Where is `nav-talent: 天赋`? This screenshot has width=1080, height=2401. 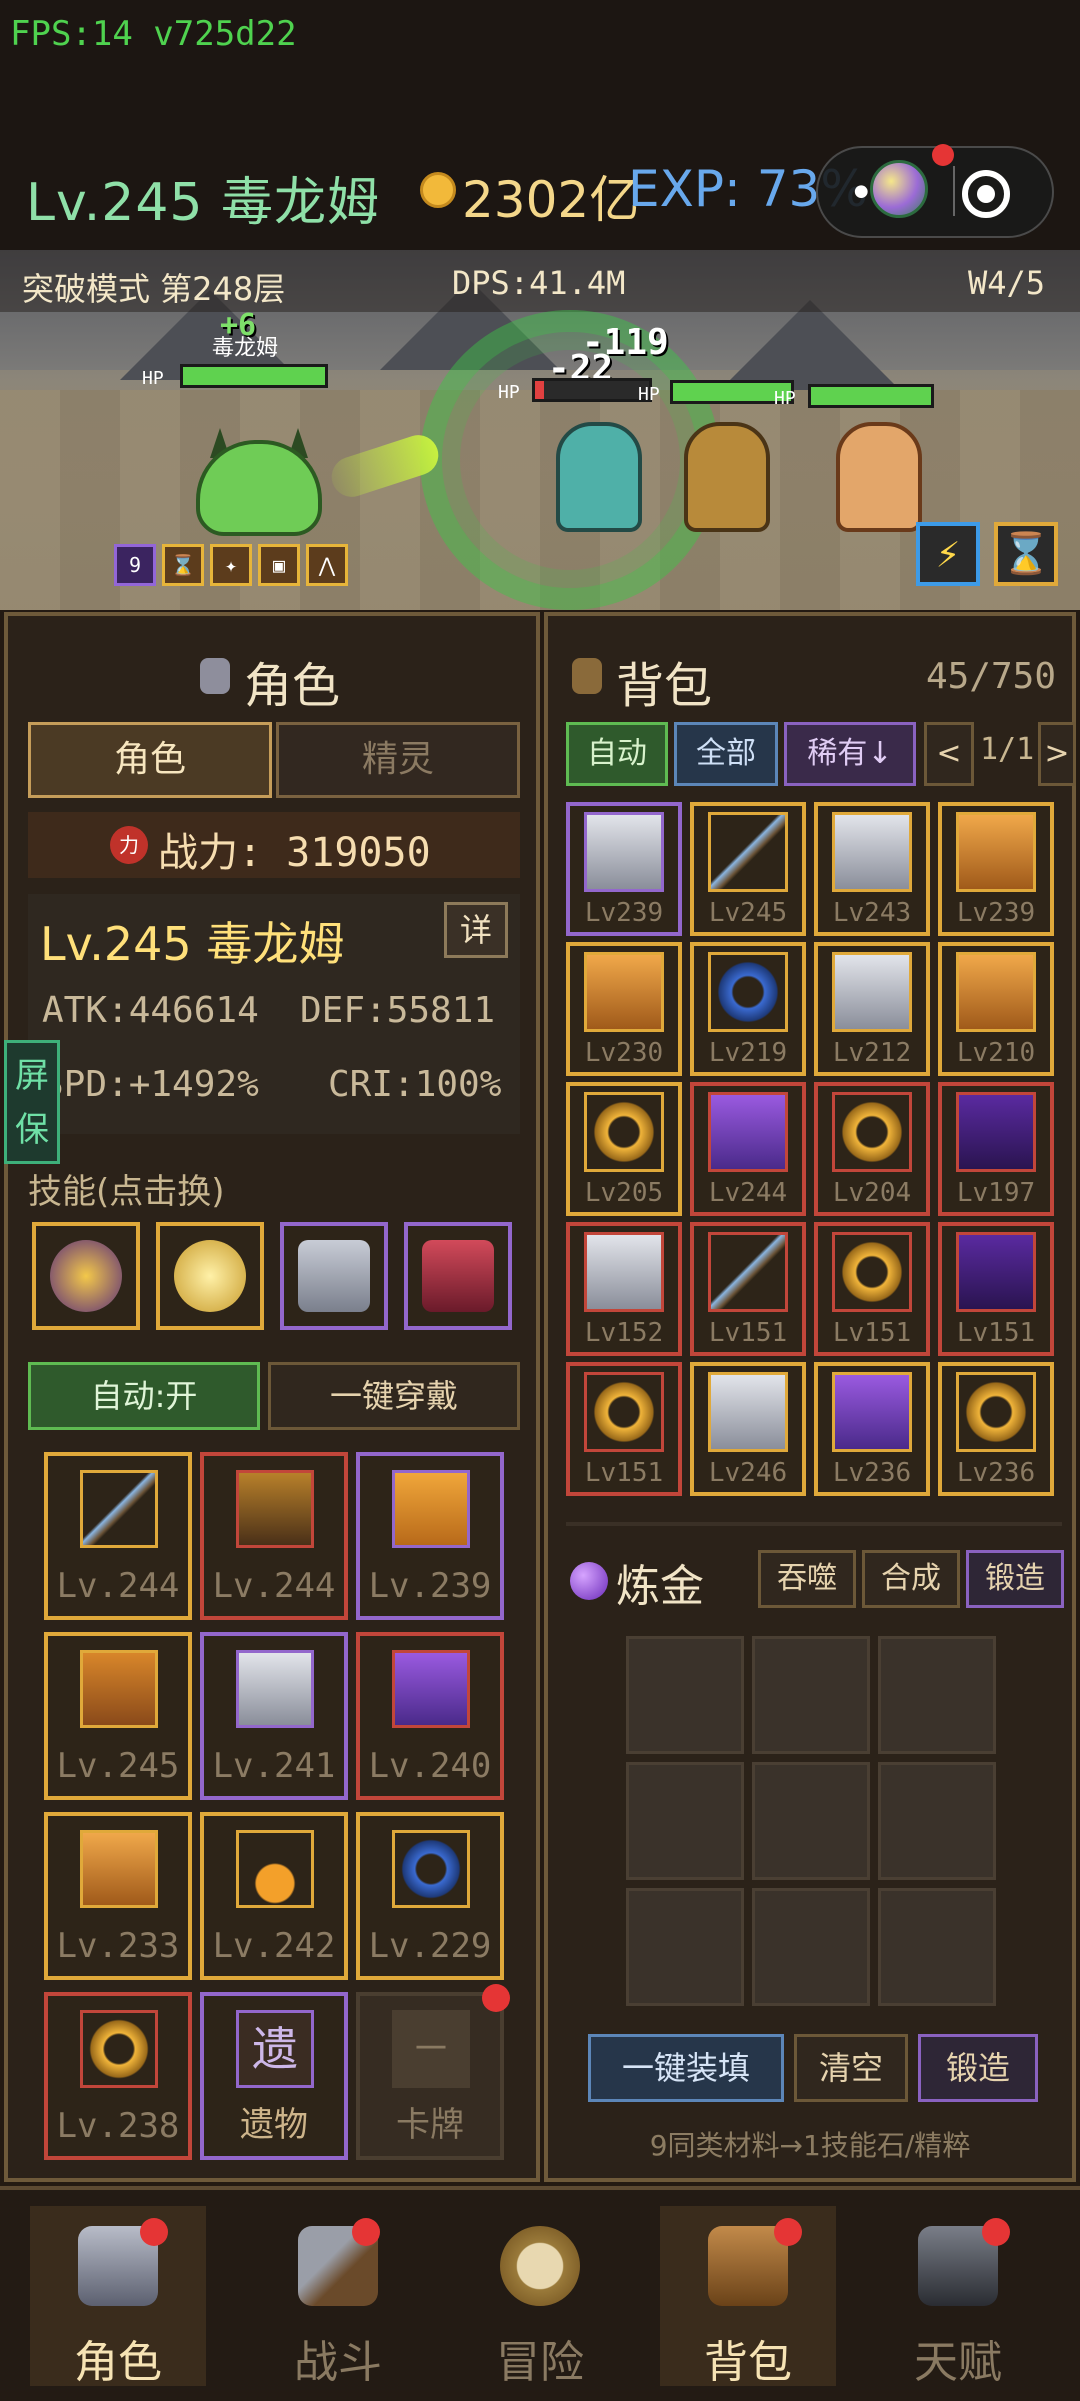
nav-talent: 天赋 is located at coordinates (958, 2297).